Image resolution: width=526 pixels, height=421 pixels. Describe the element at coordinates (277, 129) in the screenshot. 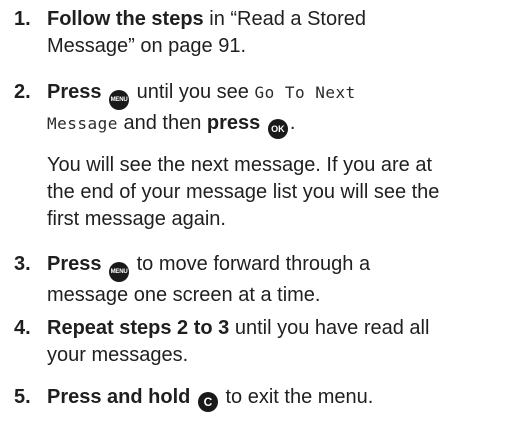

I see `ok-button-icon: OK` at that location.